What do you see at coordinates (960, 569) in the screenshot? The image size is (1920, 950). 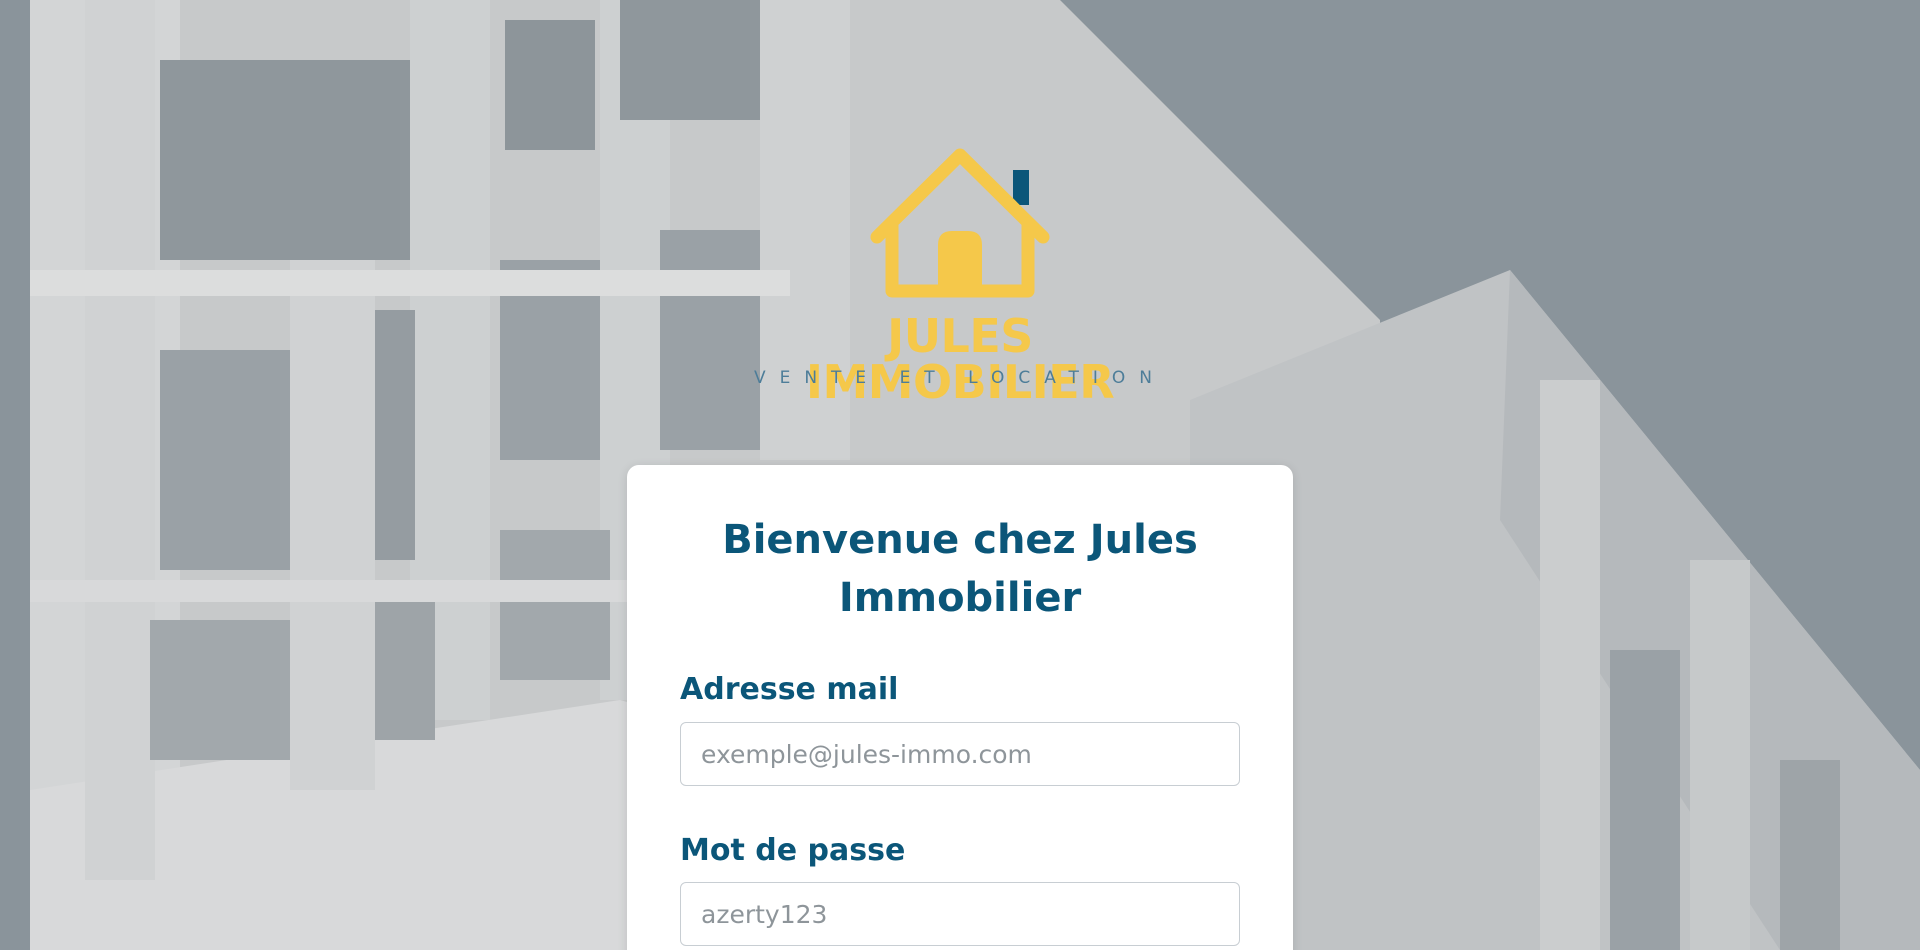 I see `welcome-title: Bienvenue chez Jules Immobilier` at bounding box center [960, 569].